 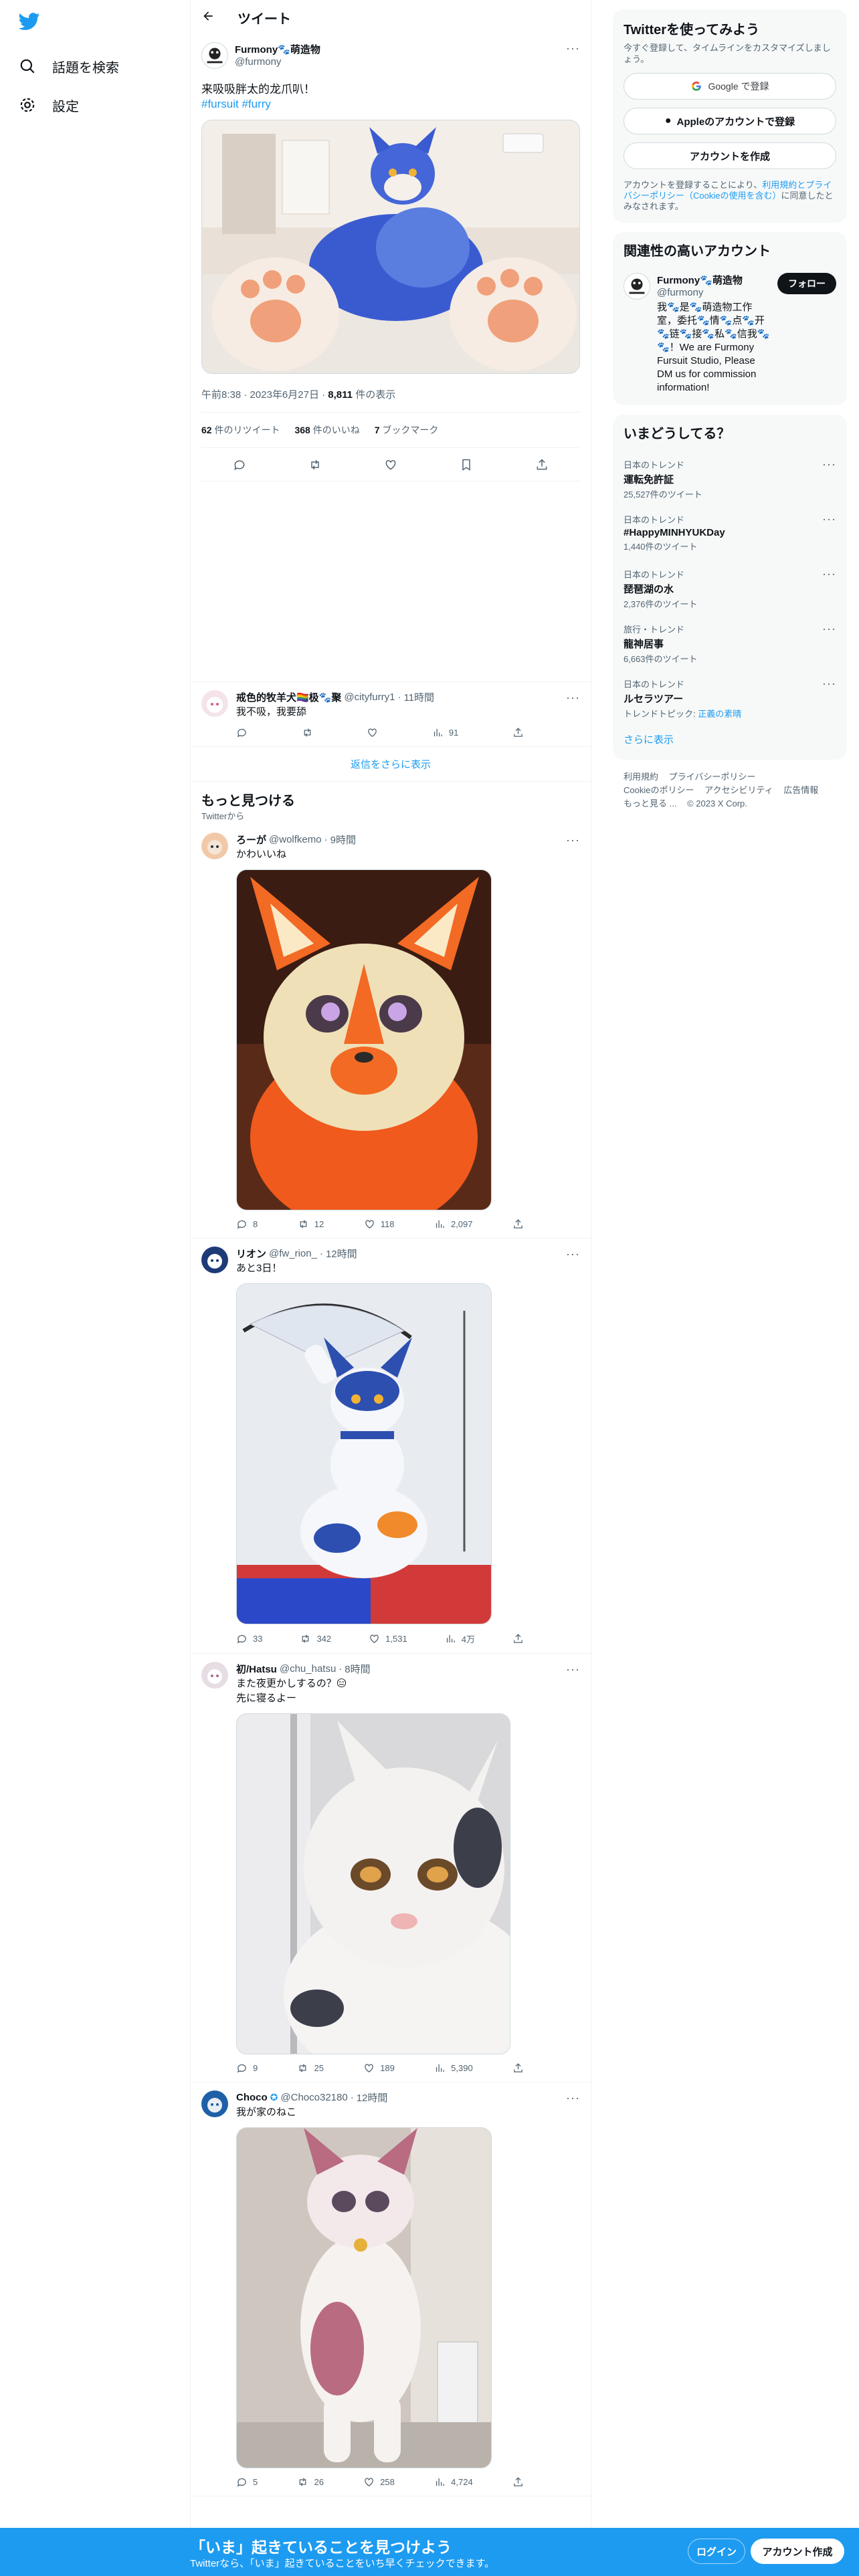 I want to click on cookie-link: （Cookieの使用を含む）, so click(x=732, y=196).